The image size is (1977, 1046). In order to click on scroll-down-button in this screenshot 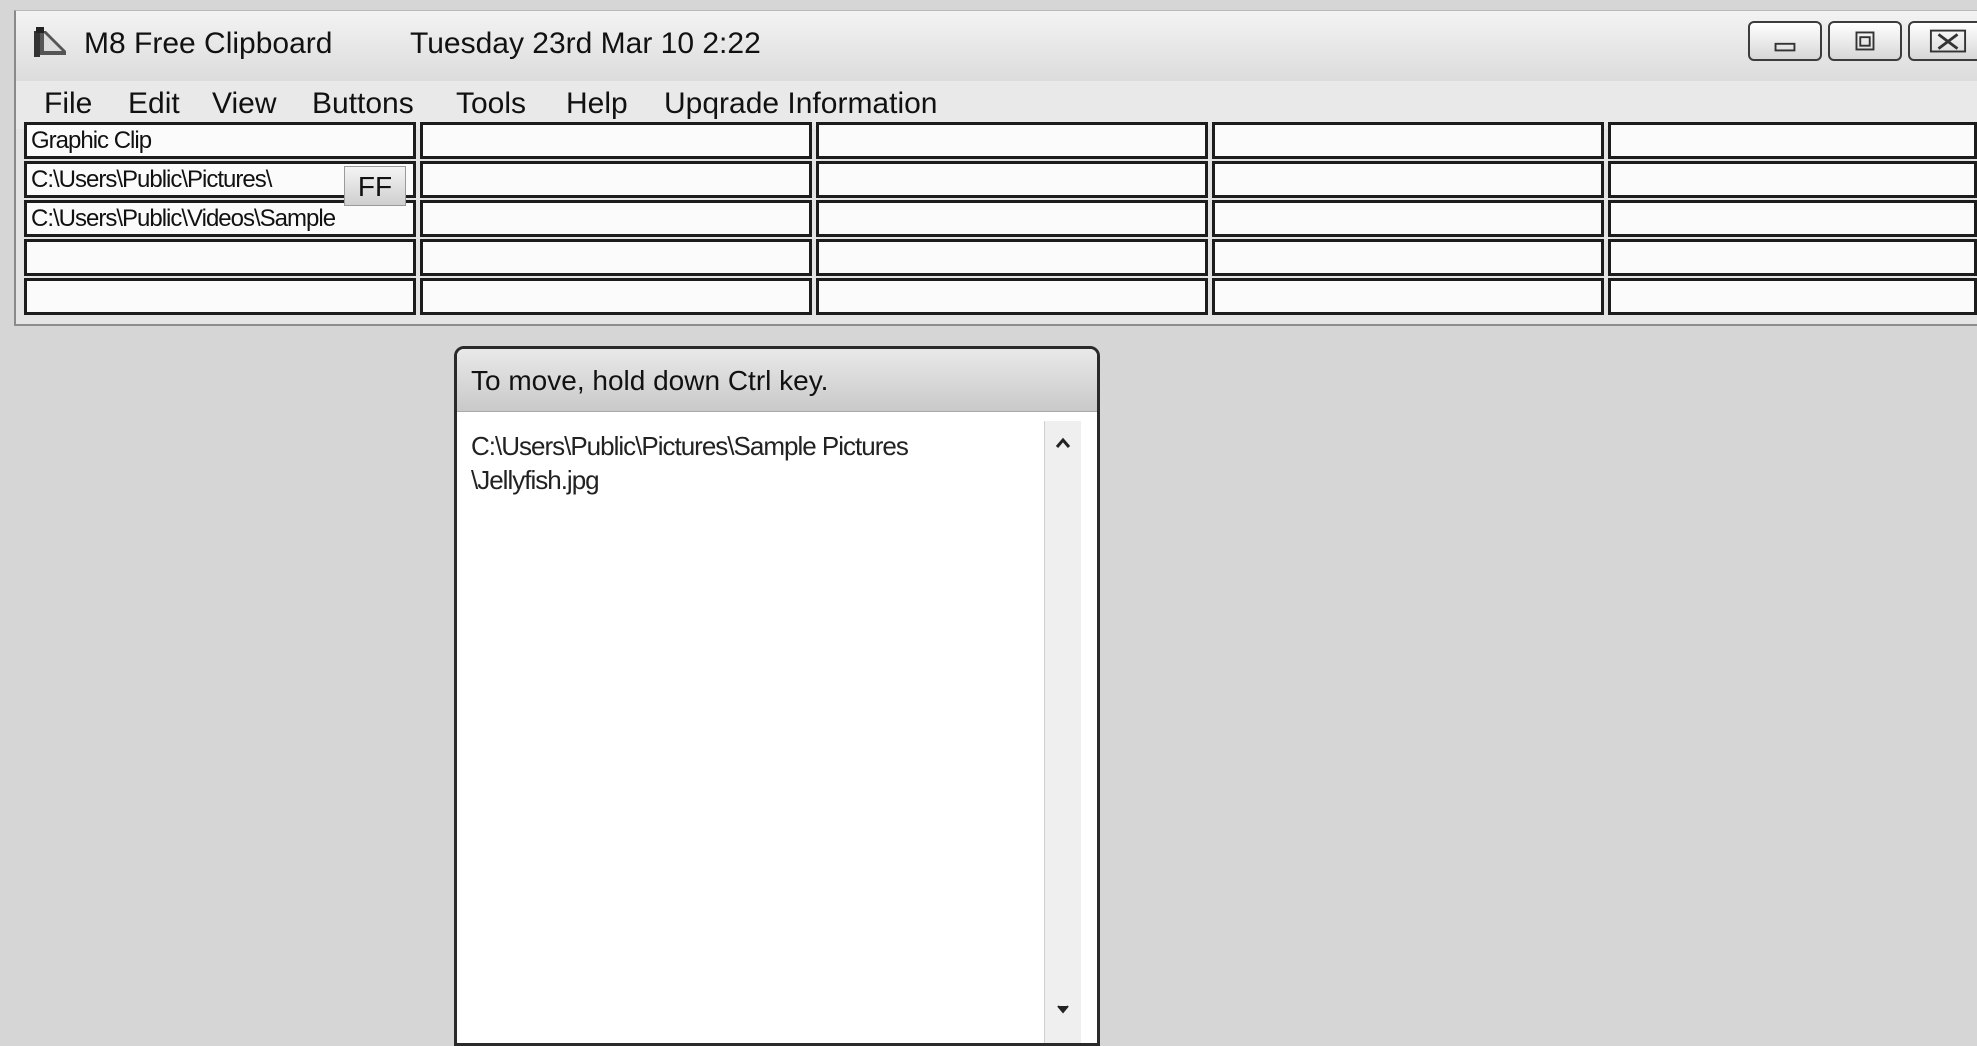, I will do `click(1063, 1009)`.